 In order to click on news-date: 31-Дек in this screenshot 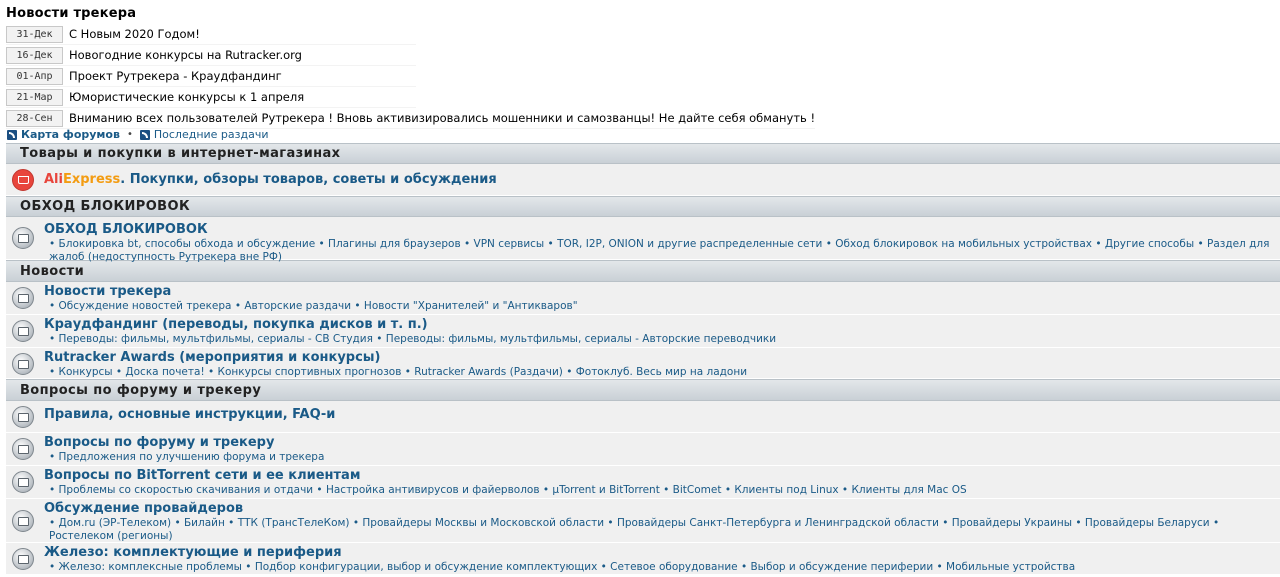, I will do `click(34, 34)`.